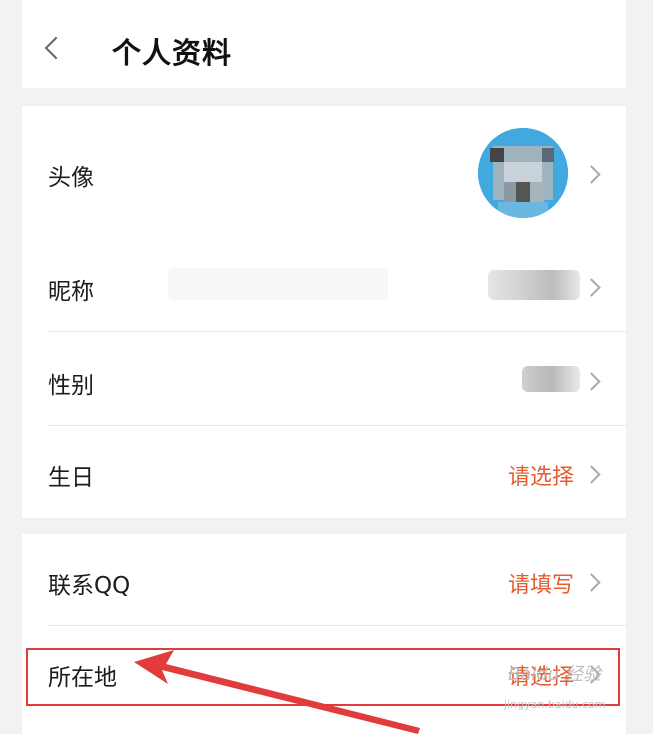  Describe the element at coordinates (555, 704) in the screenshot. I see `baidu-watermark-url: jingyan.baidu.com` at that location.